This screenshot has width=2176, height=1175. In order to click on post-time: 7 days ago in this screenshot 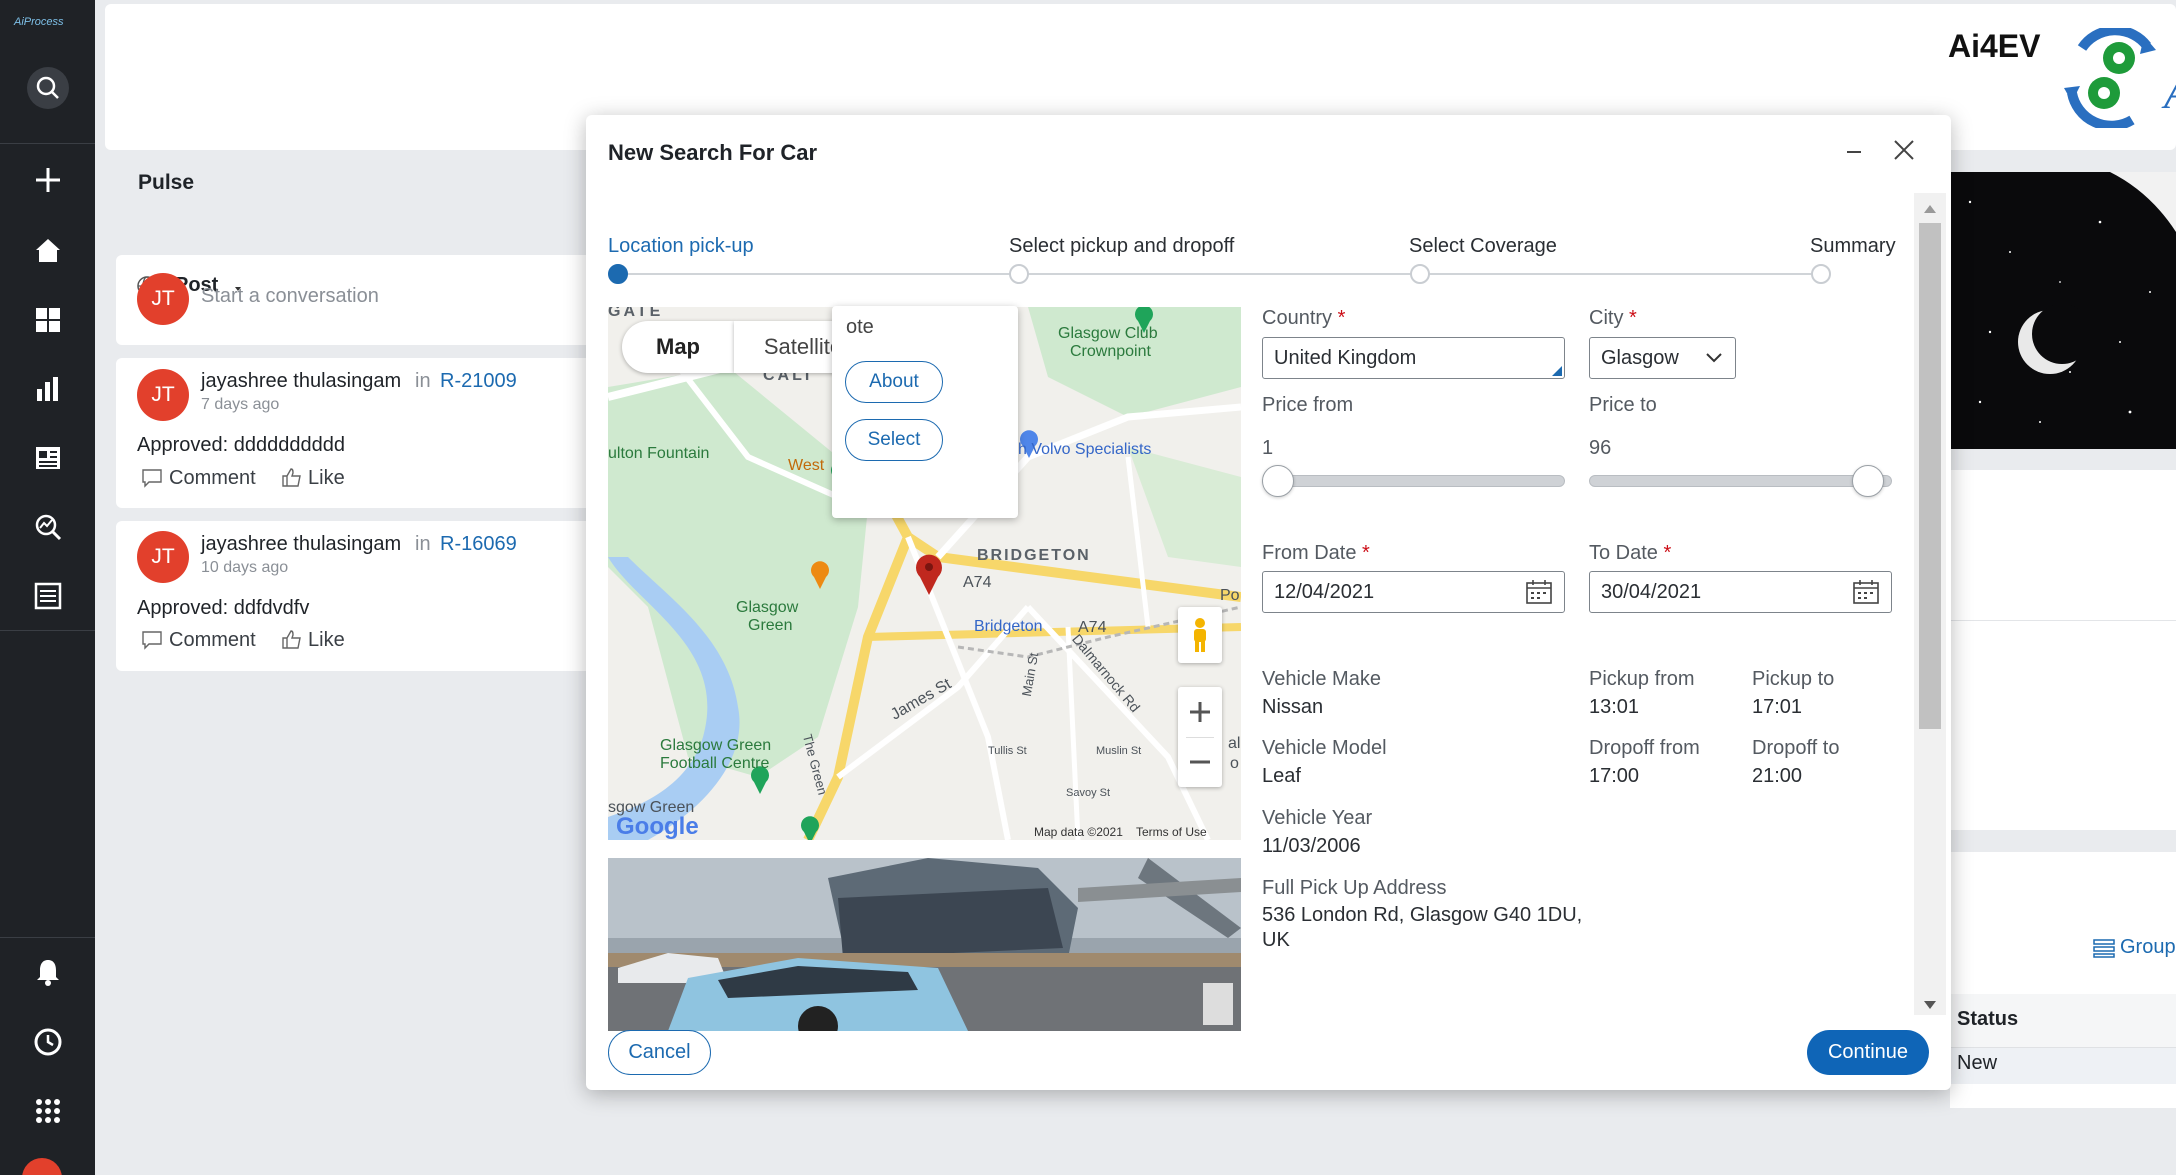, I will do `click(240, 404)`.